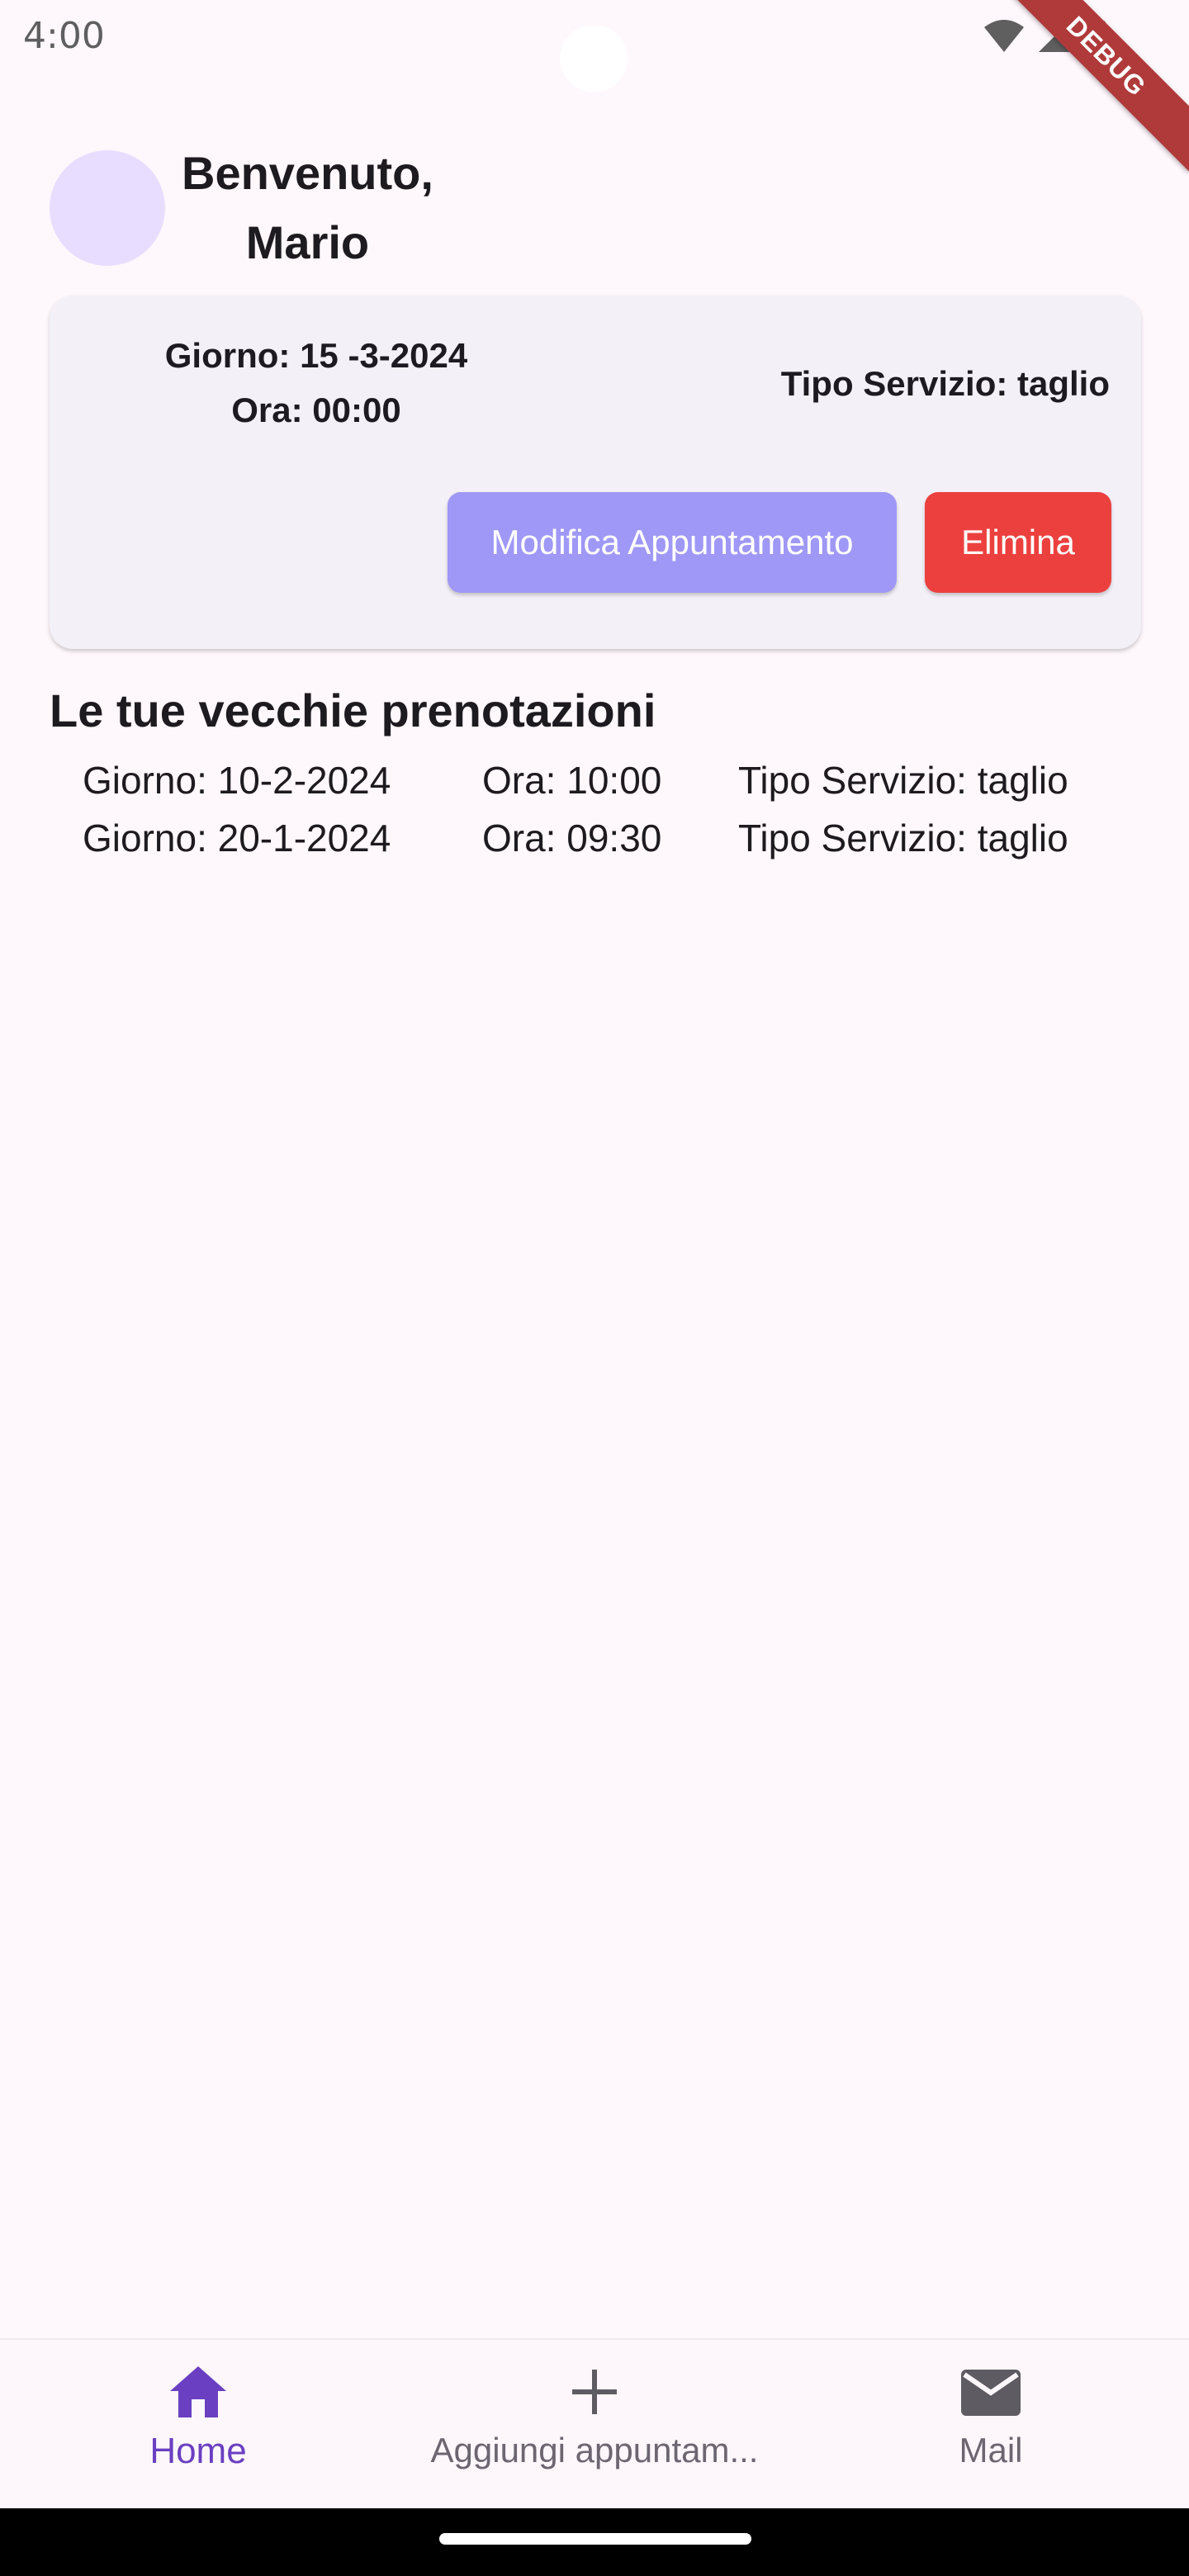 This screenshot has height=2576, width=1189. I want to click on history-time: Ora: 09:30, so click(572, 838).